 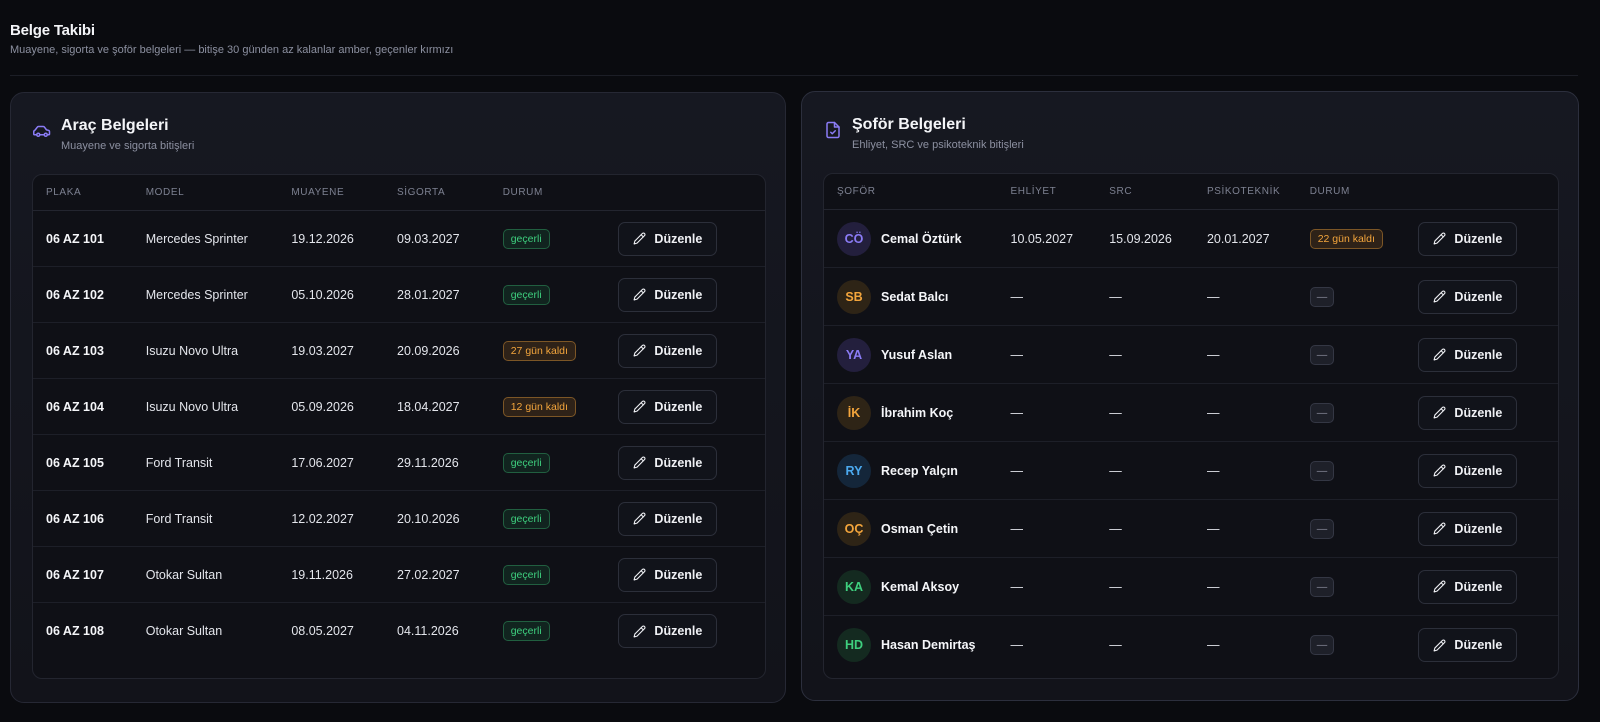 I want to click on page-title: Belge Takibi, so click(x=52, y=30).